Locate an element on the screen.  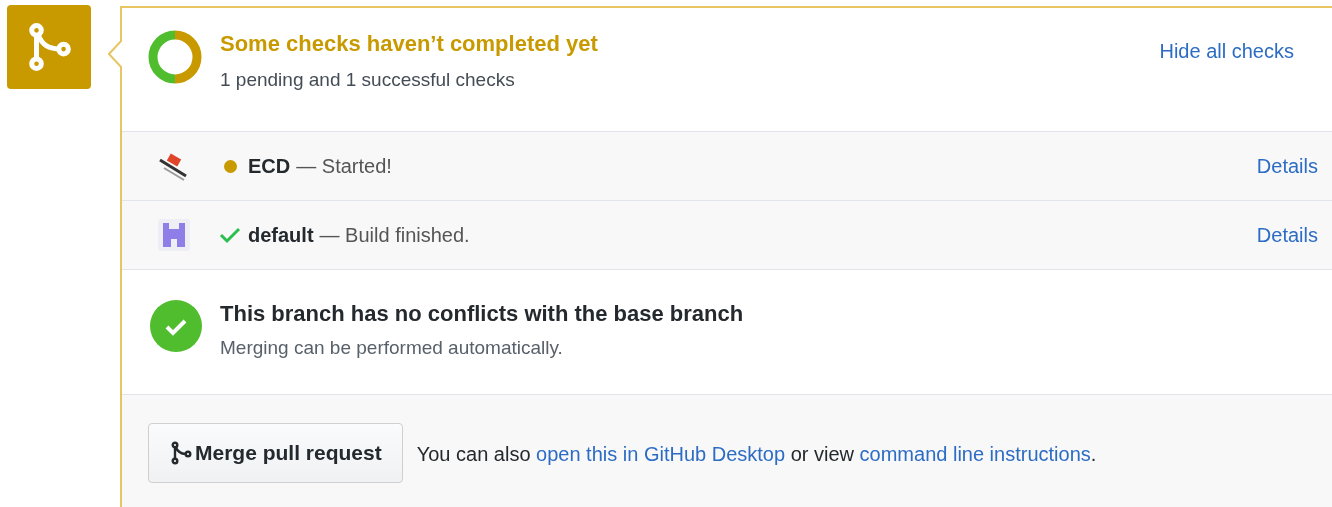
merge-hint: You can also open this in GitHub Desktop or view command line instructions. is located at coordinates (756, 454).